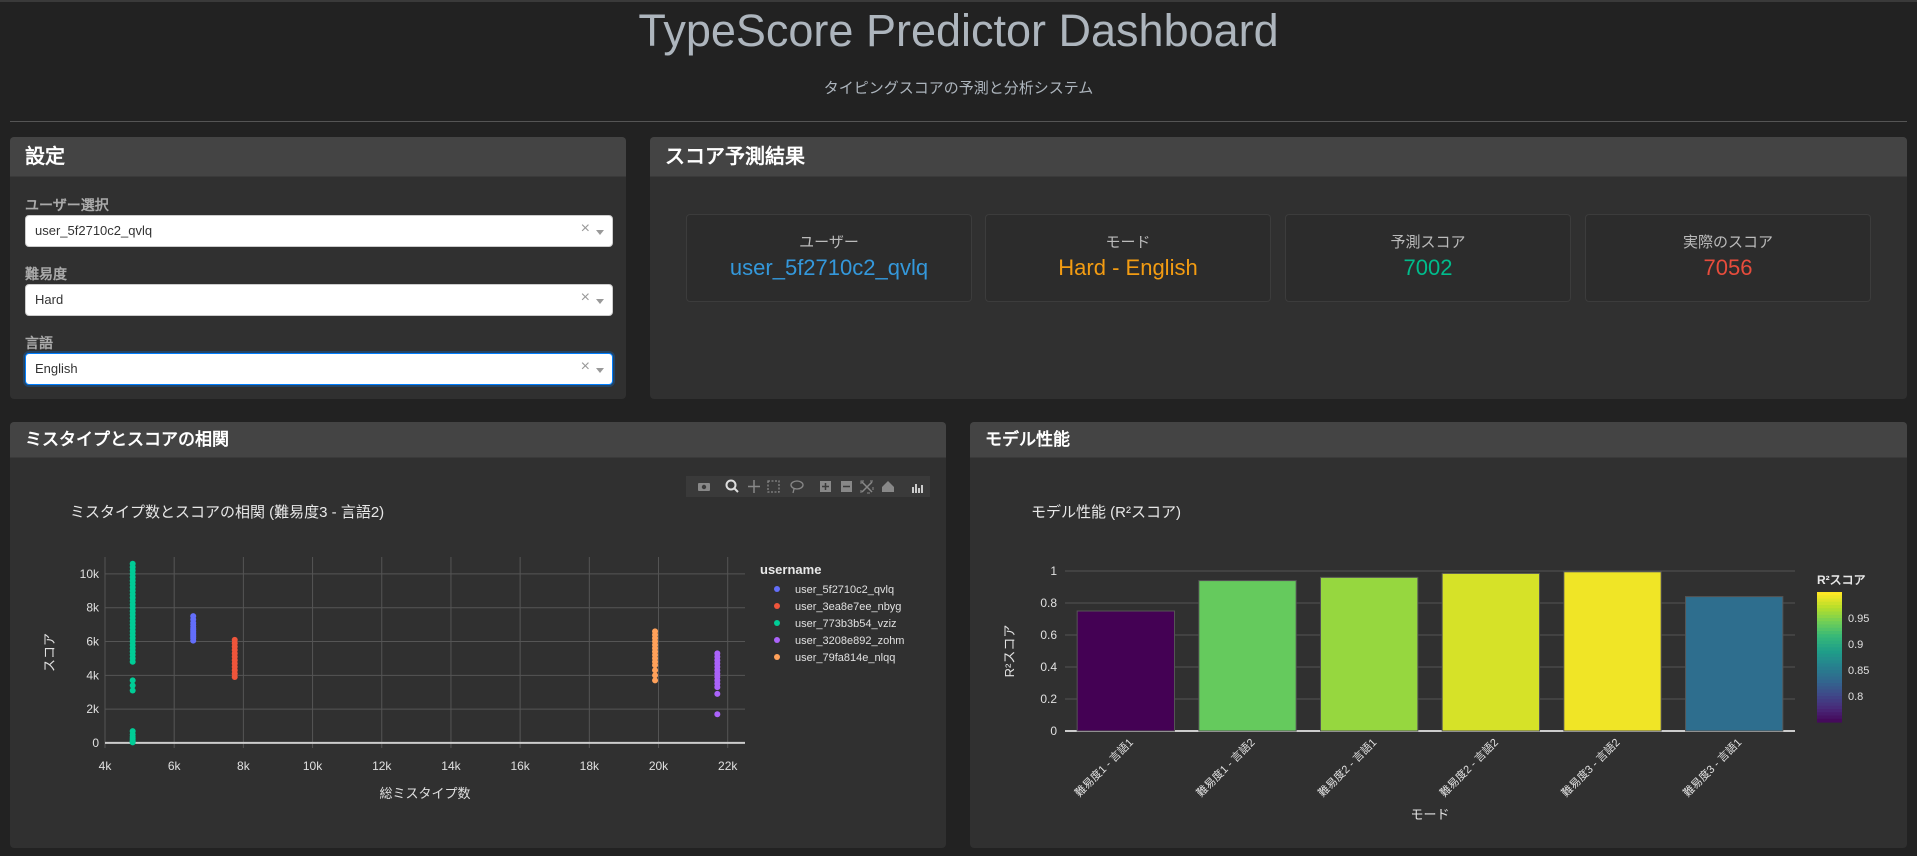  I want to click on colorbar-tick-label: 0.85, so click(1858, 671).